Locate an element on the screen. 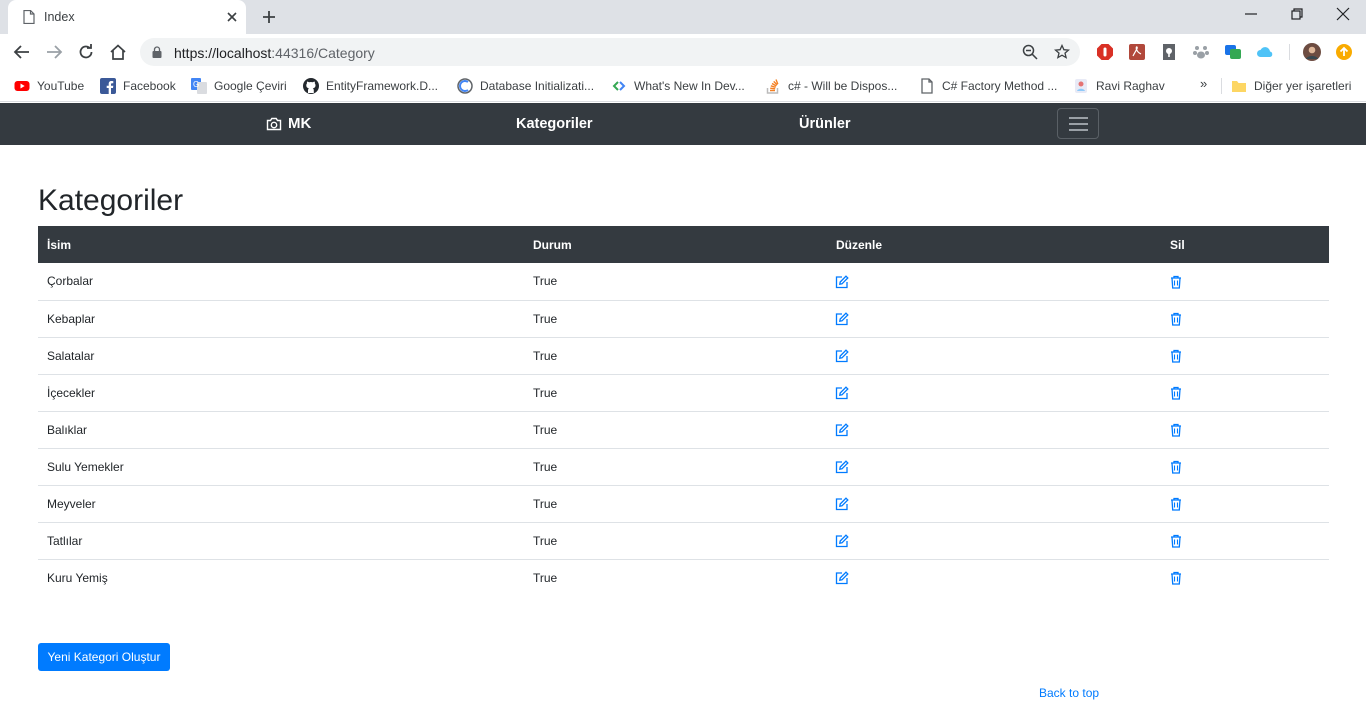 This screenshot has width=1366, height=722. keeper-extension-icon is located at coordinates (1169, 52).